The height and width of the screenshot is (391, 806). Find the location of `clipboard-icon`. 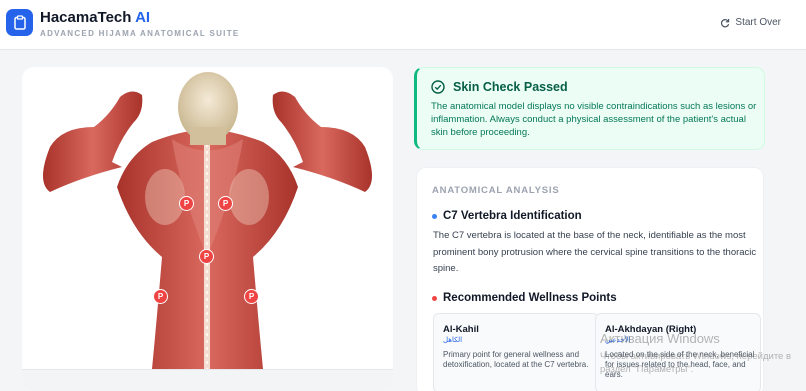

clipboard-icon is located at coordinates (19, 22).